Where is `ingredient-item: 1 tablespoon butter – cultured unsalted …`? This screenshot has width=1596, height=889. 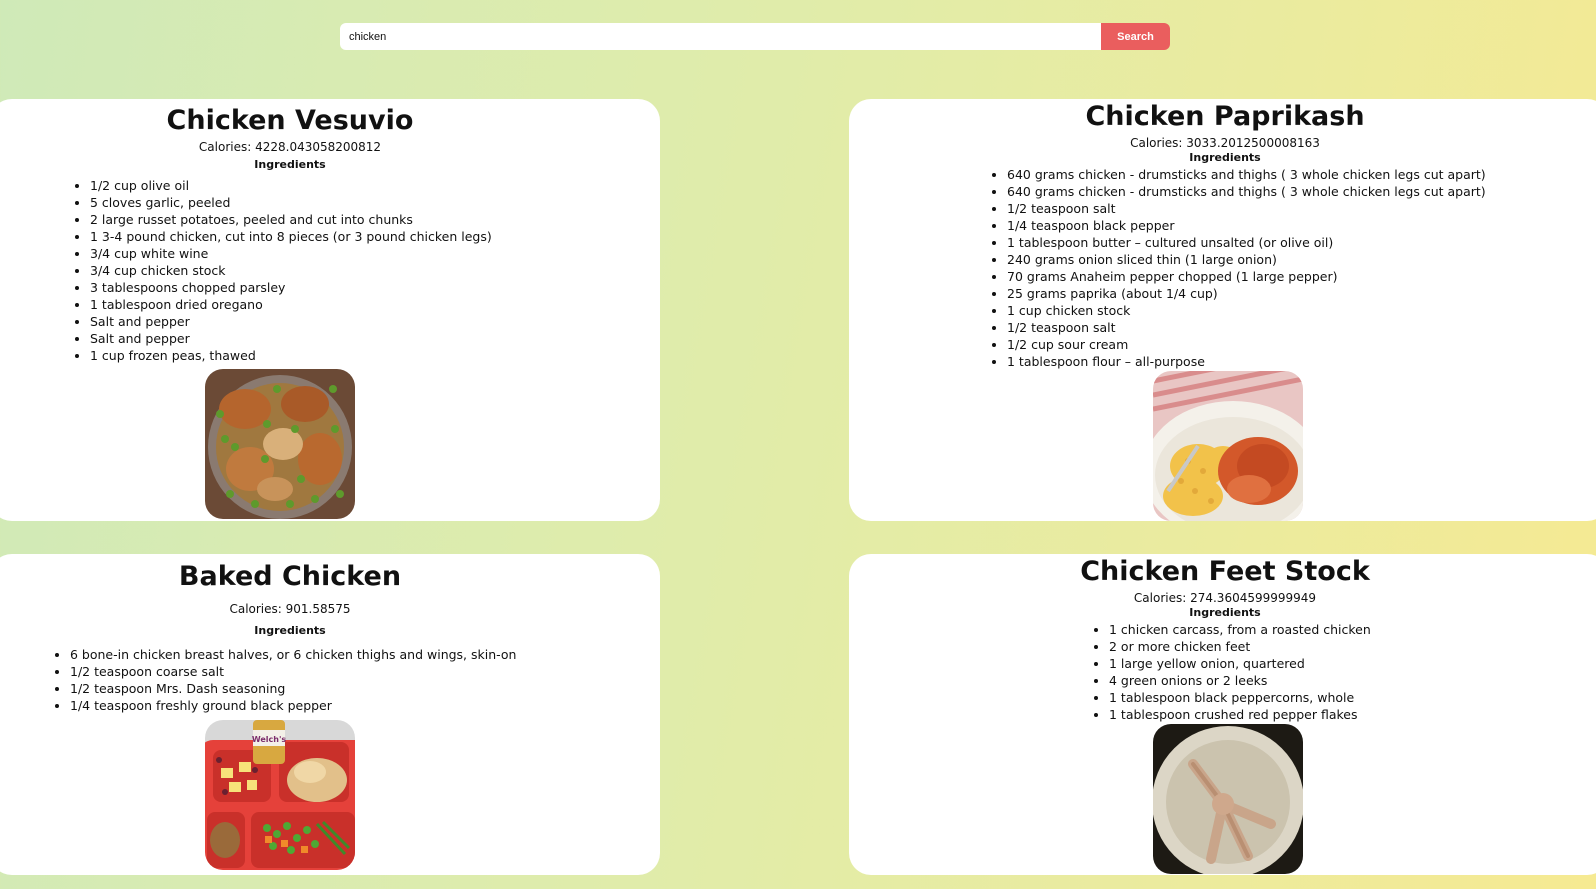
ingredient-item: 1 tablespoon butter – cultured unsalted … is located at coordinates (1246, 242).